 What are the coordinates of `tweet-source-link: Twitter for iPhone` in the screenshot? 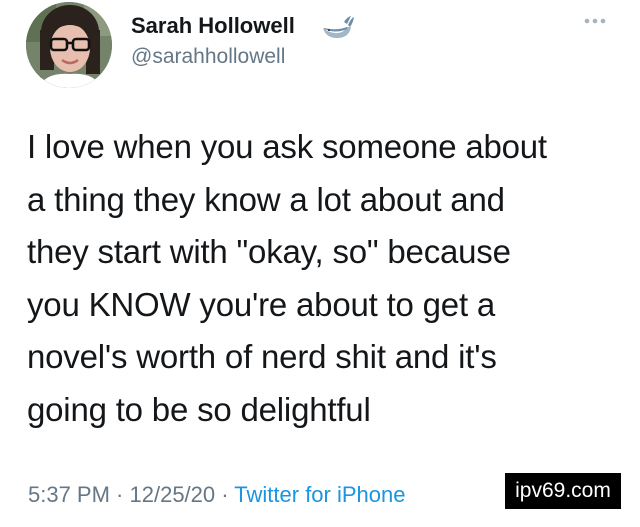 It's located at (319, 494).